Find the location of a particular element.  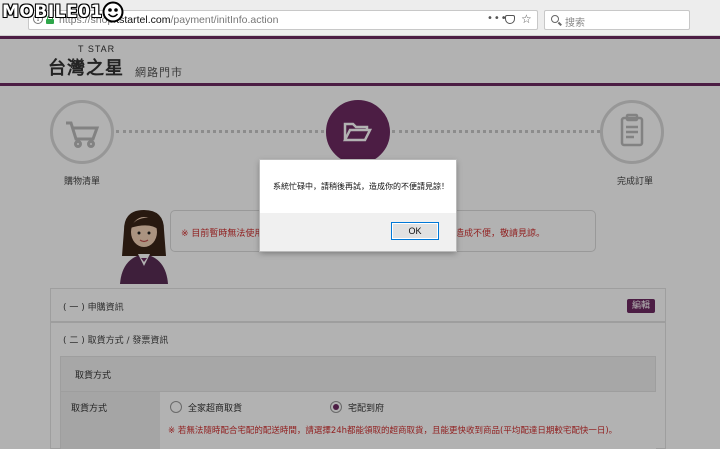

ok-button: OK is located at coordinates (415, 231).